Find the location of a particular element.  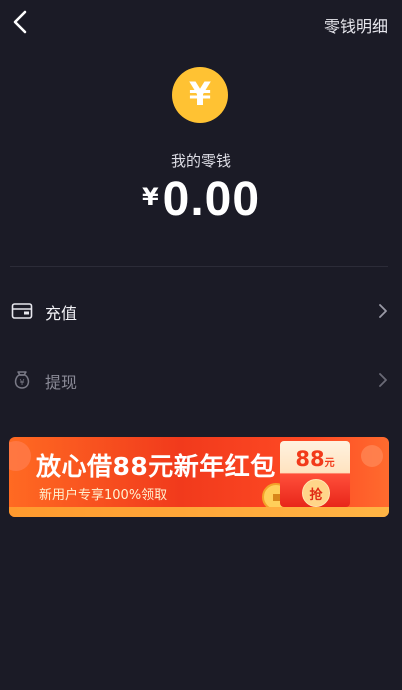

promo-banner: 放心借88元新年红包 新用户专享100%领取 88元 抢 is located at coordinates (199, 477).